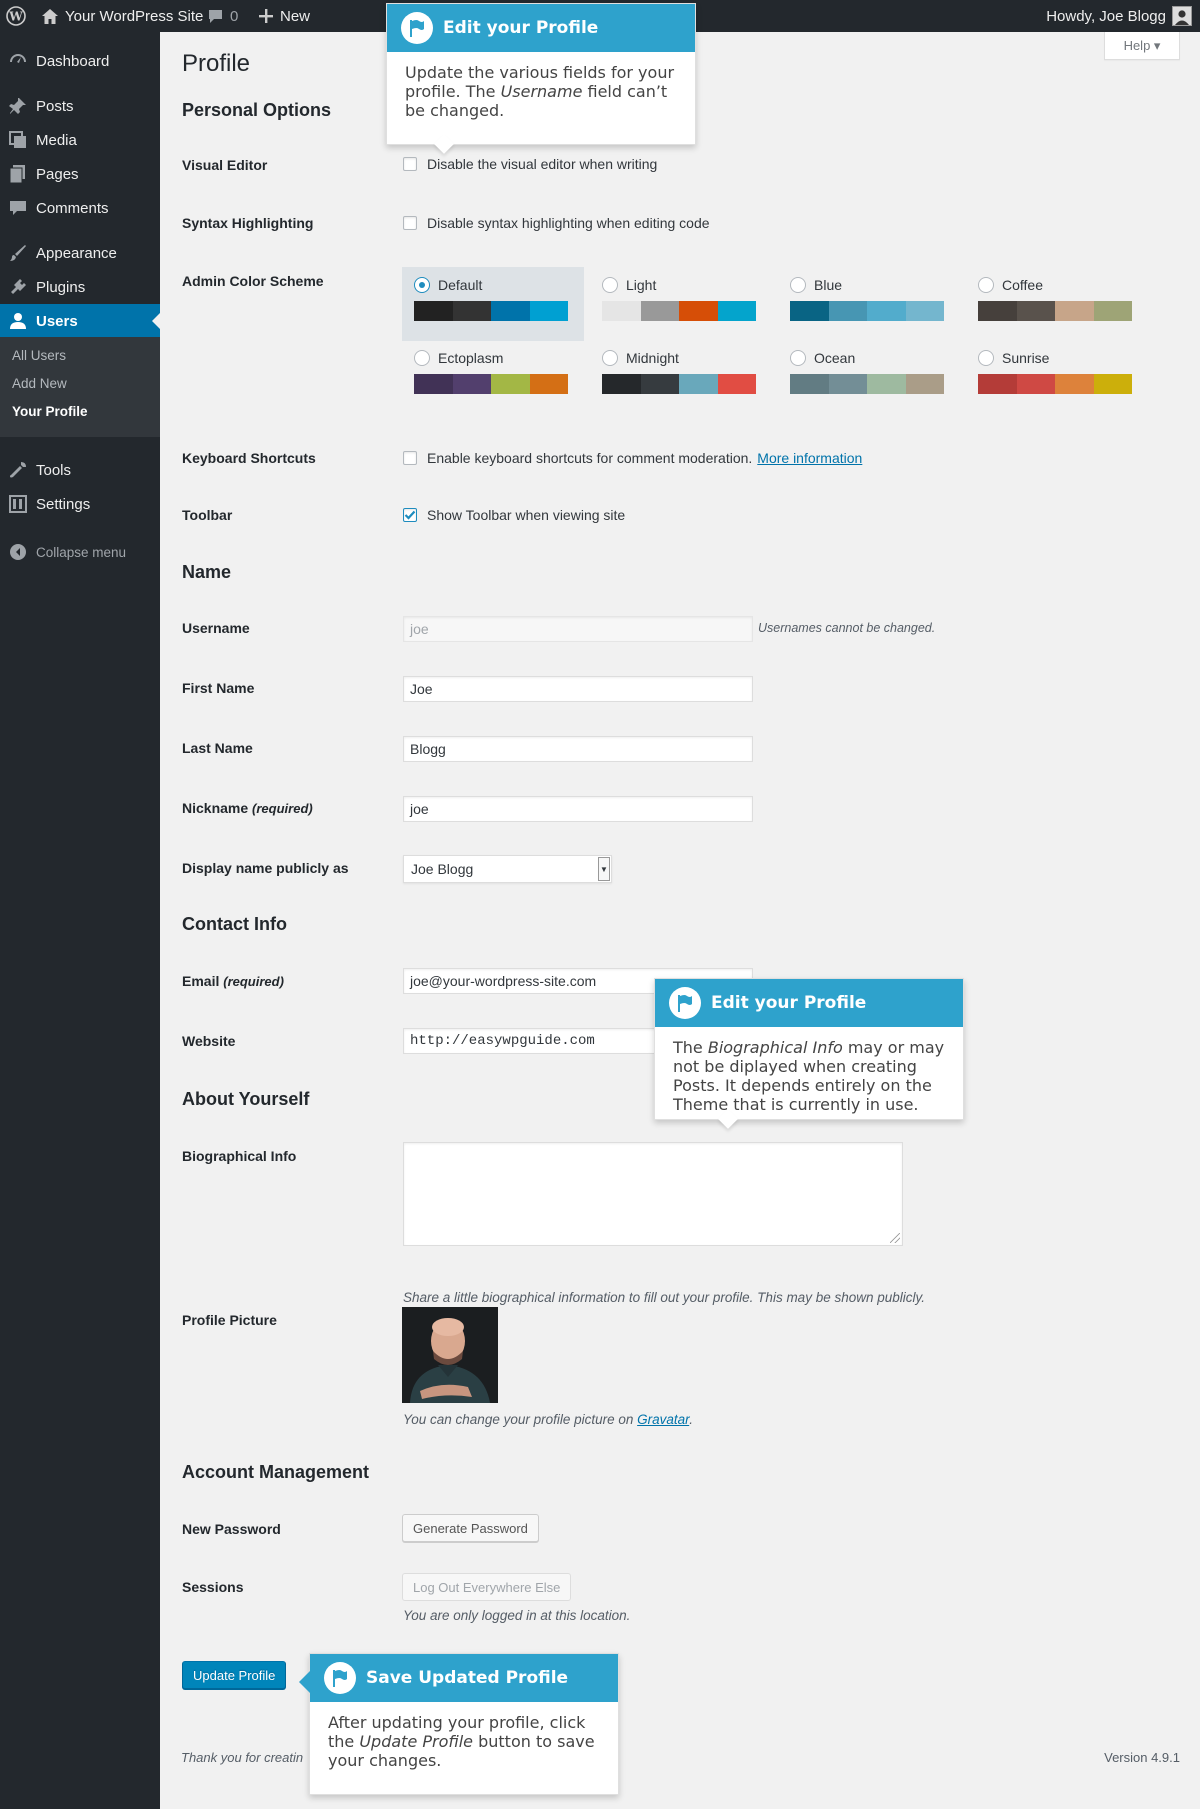 This screenshot has width=1200, height=1809. I want to click on wrench-icon, so click(18, 470).